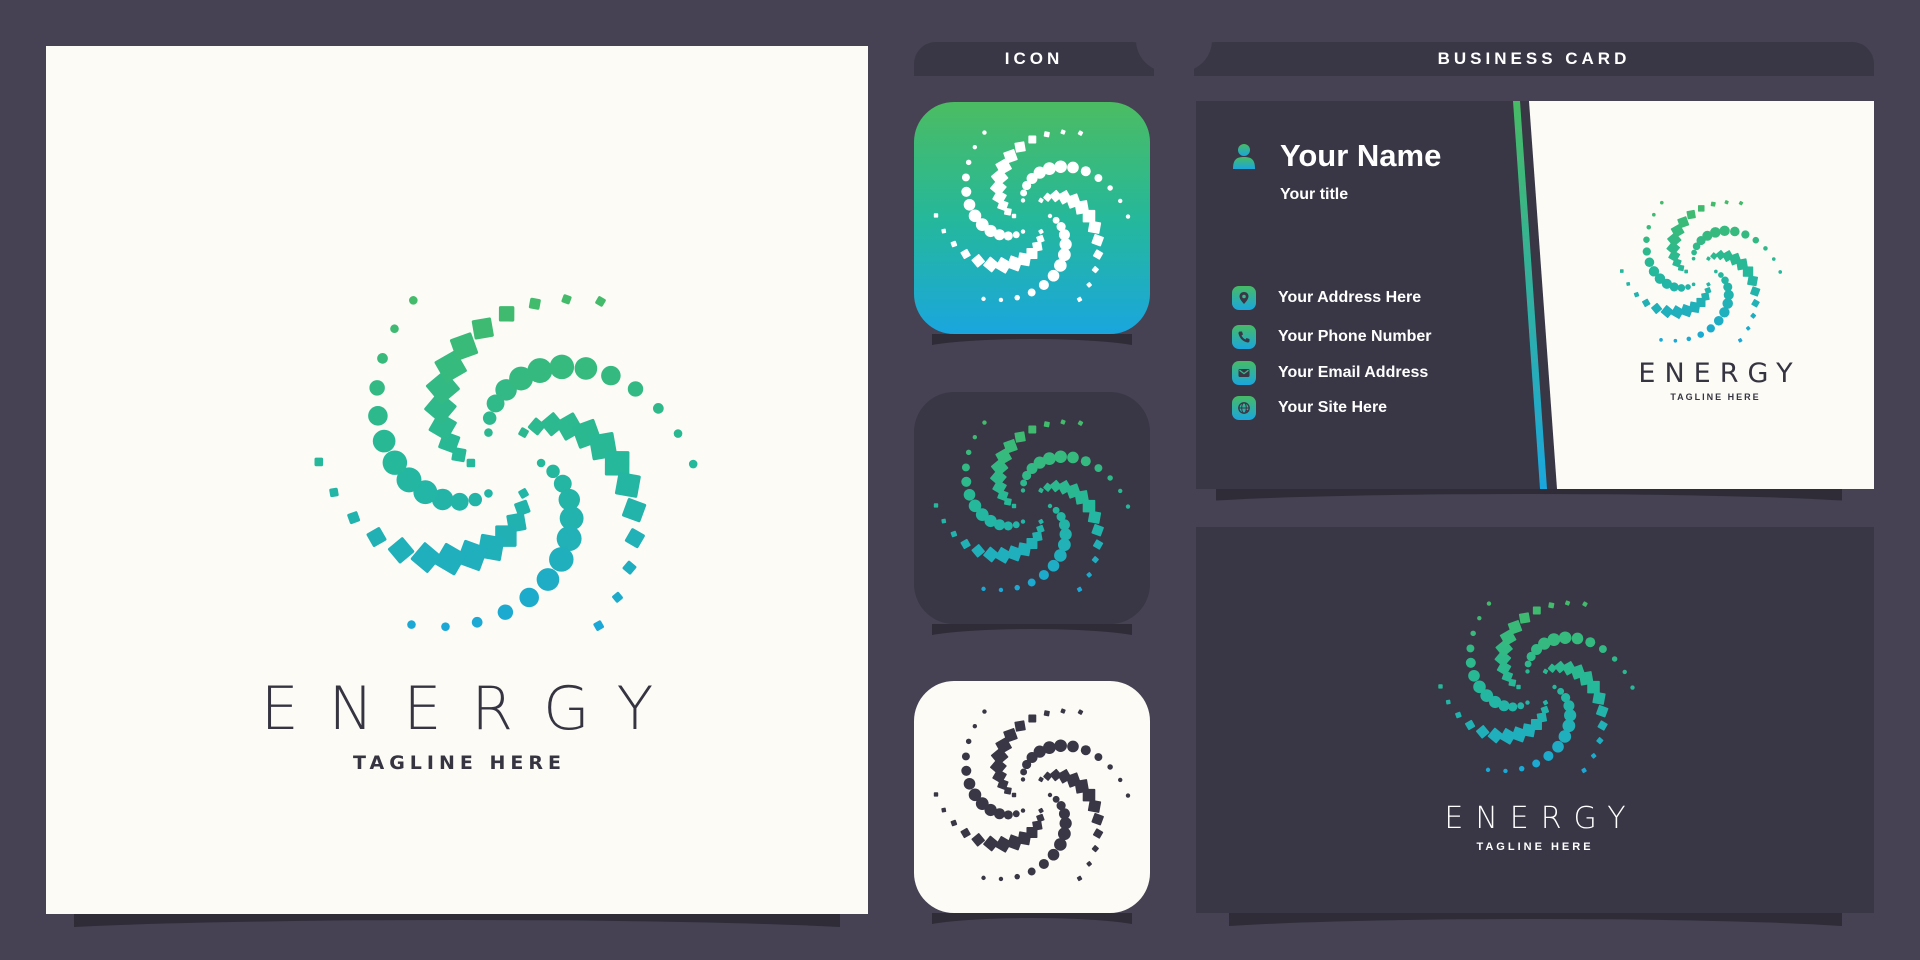 The image size is (1920, 960). I want to click on tab-business-card: BUSINESS CARD, so click(1534, 59).